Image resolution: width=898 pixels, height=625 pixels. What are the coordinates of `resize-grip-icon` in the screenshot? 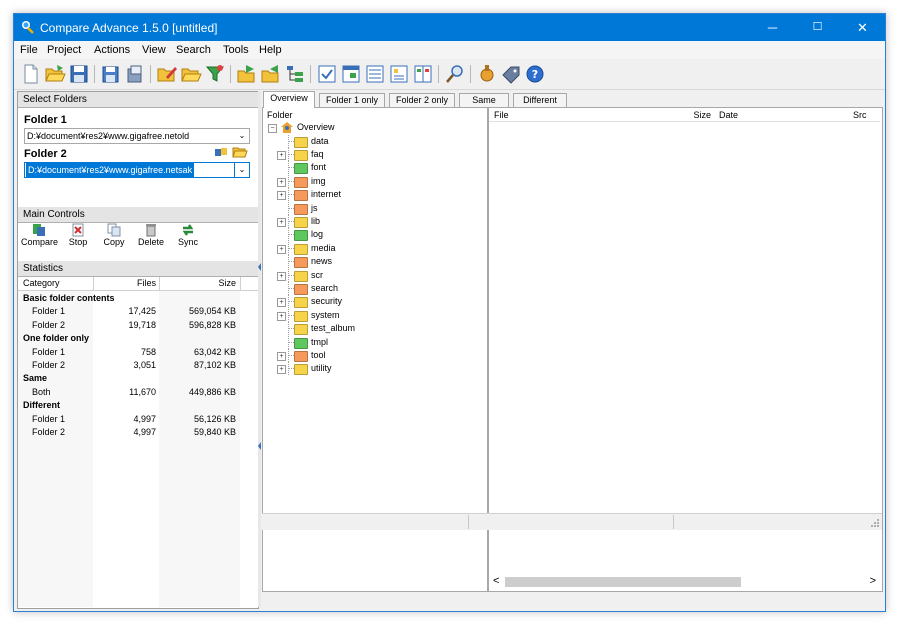 It's located at (875, 523).